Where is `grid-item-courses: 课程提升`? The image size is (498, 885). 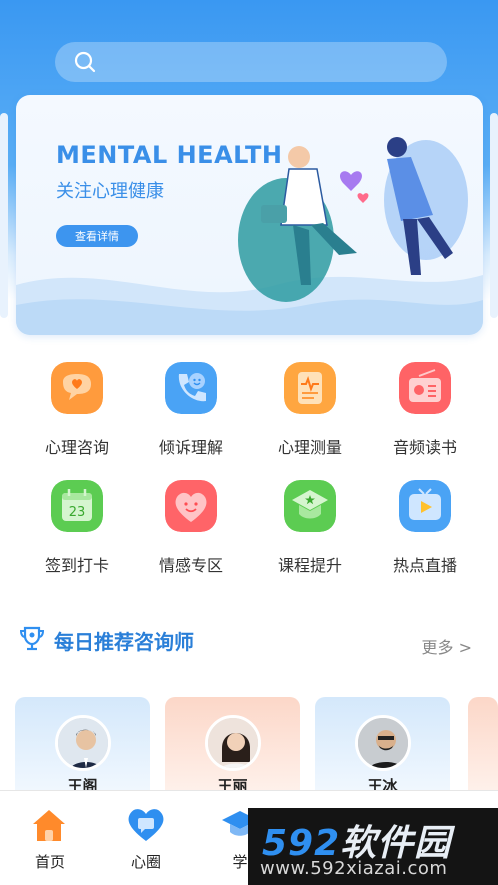 grid-item-courses: 课程提升 is located at coordinates (310, 530).